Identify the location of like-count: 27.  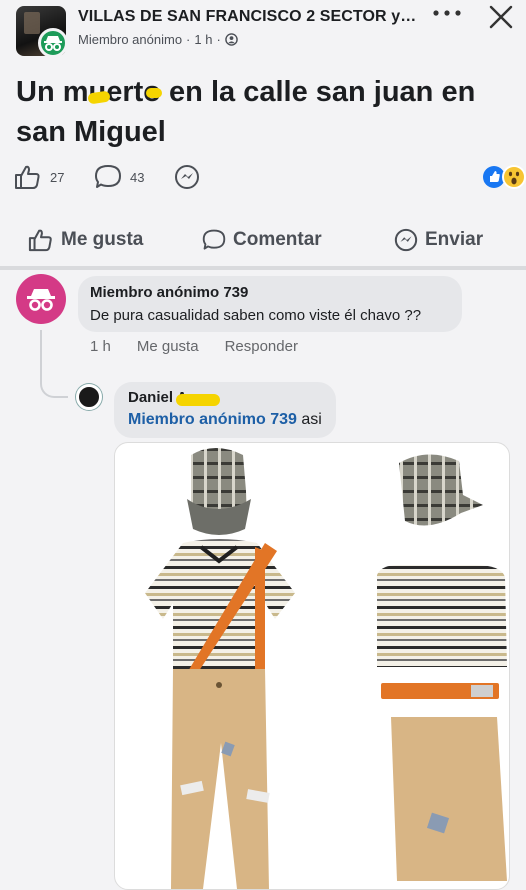
(39, 177).